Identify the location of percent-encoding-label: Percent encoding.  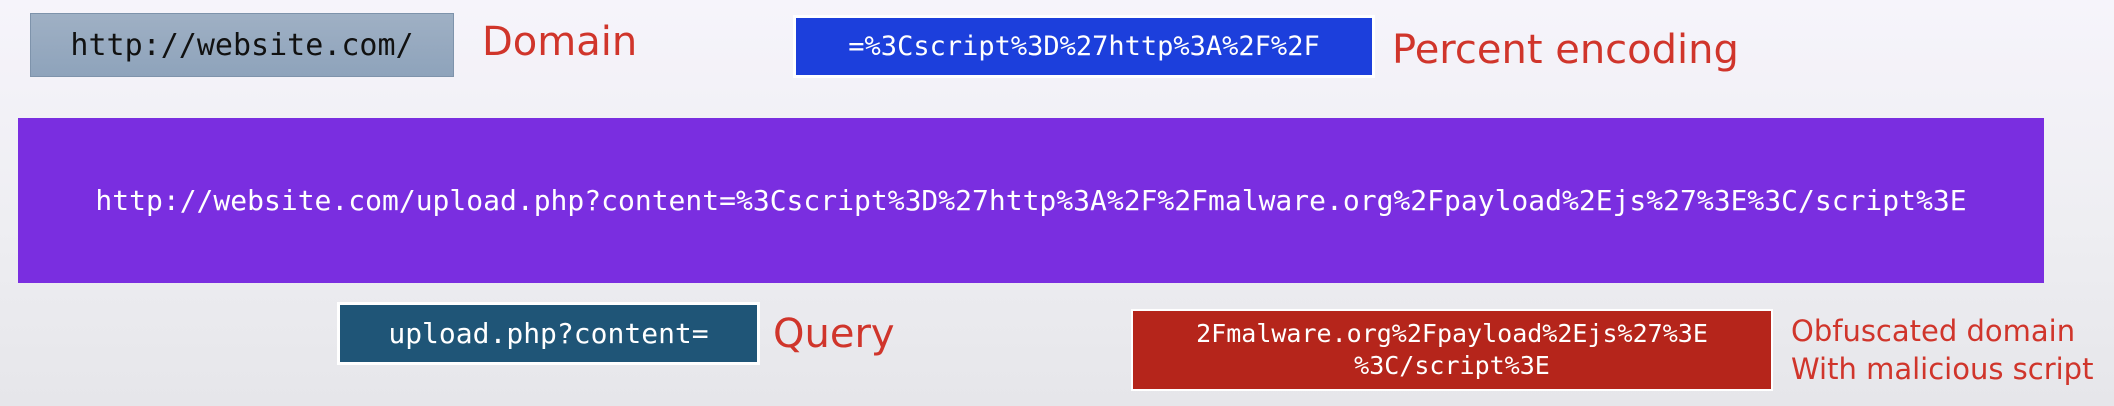
(1565, 50).